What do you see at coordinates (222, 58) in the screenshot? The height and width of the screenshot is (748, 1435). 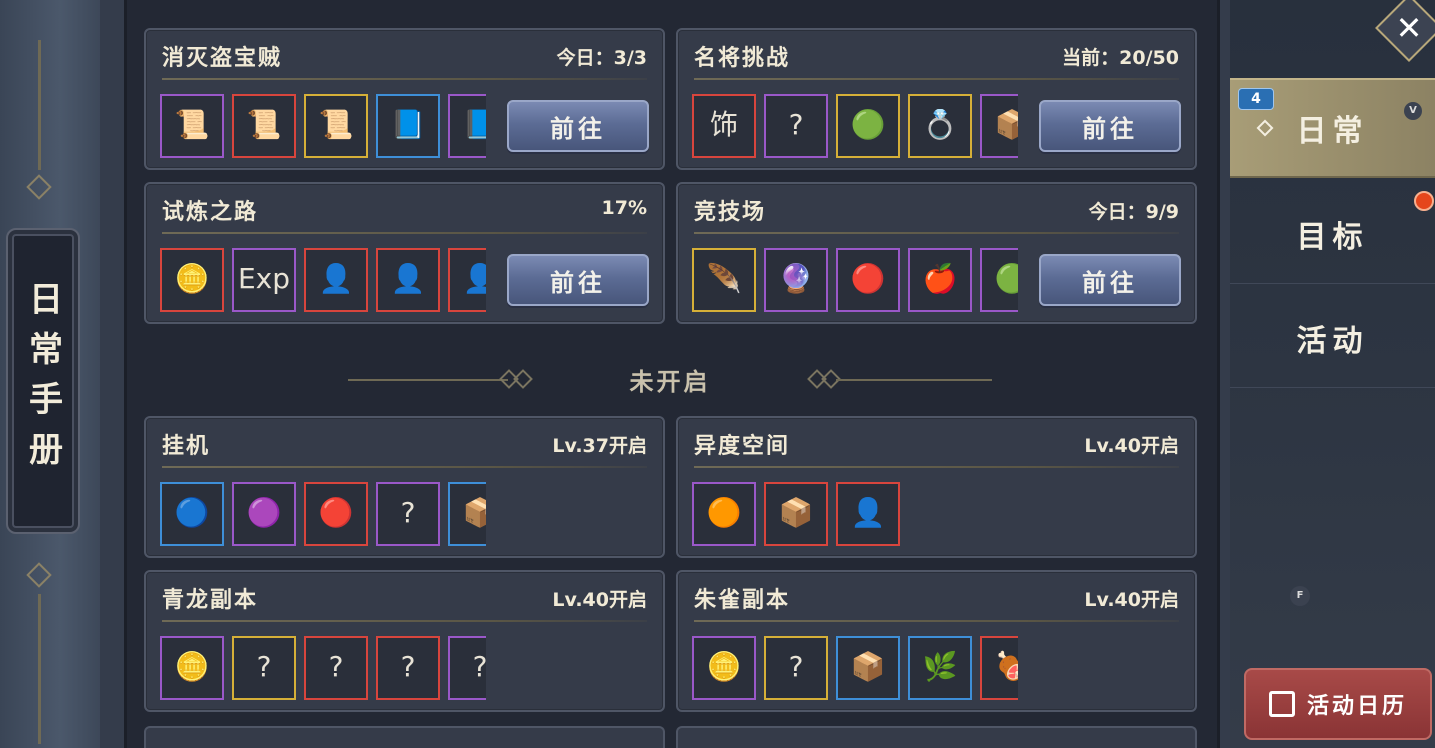 I see `task-title: 消灭盗宝贼` at bounding box center [222, 58].